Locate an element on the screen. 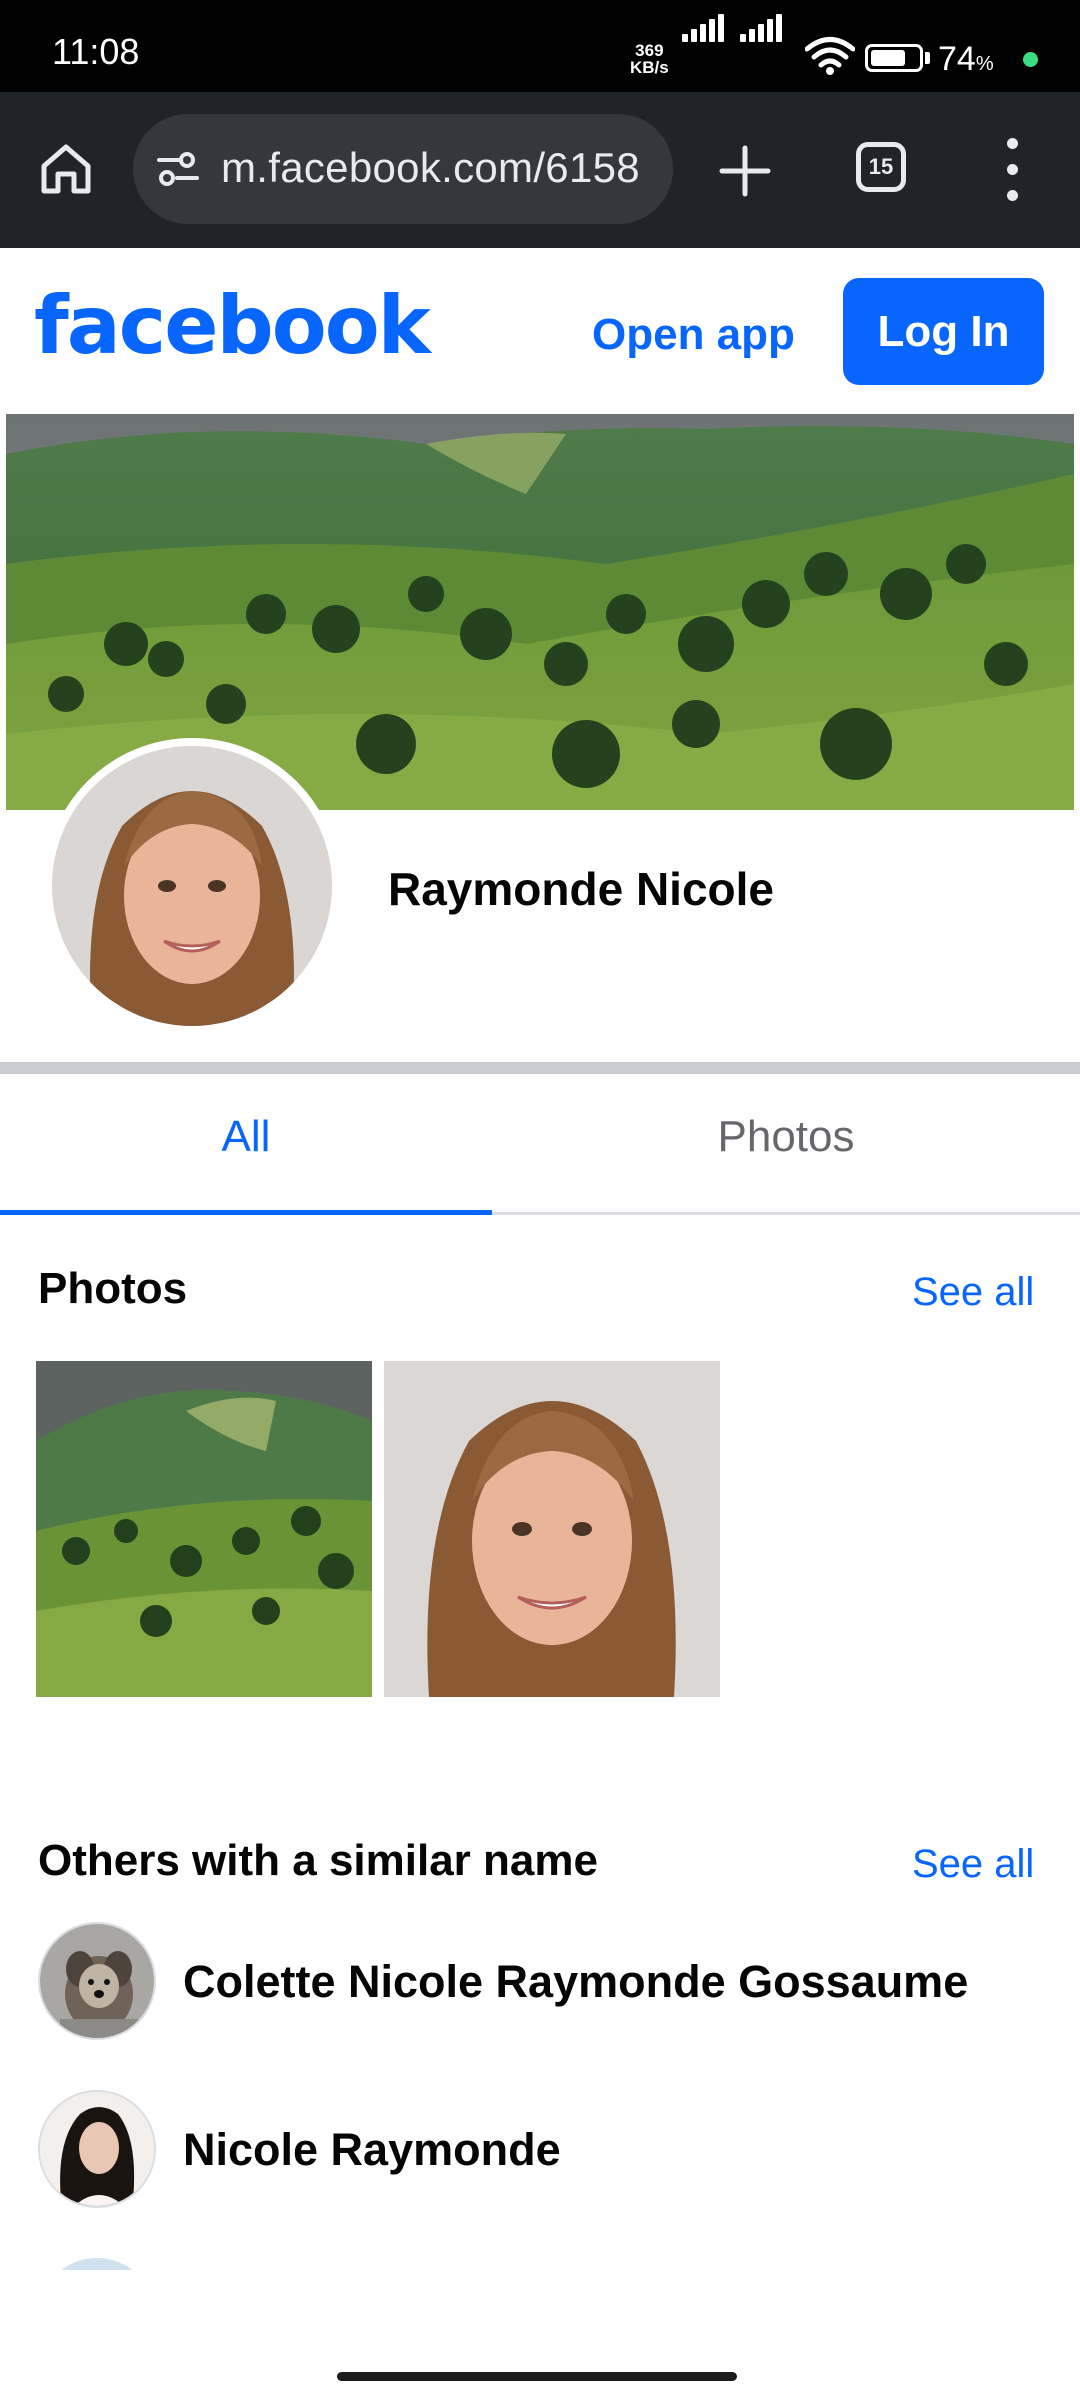 The width and height of the screenshot is (1080, 2400). dog-avatar-image is located at coordinates (97, 1981).